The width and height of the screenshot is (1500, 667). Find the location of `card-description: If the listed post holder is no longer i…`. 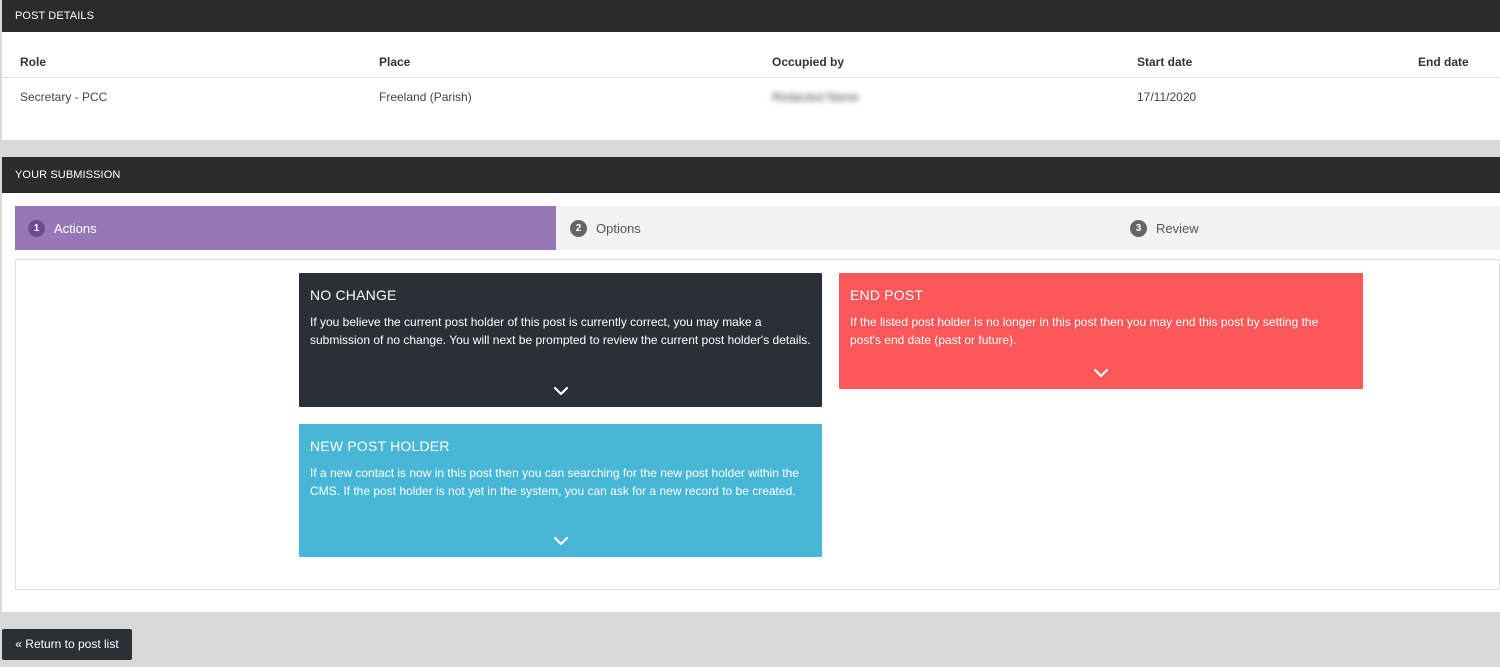

card-description: If the listed post holder is no longer i… is located at coordinates (1084, 331).